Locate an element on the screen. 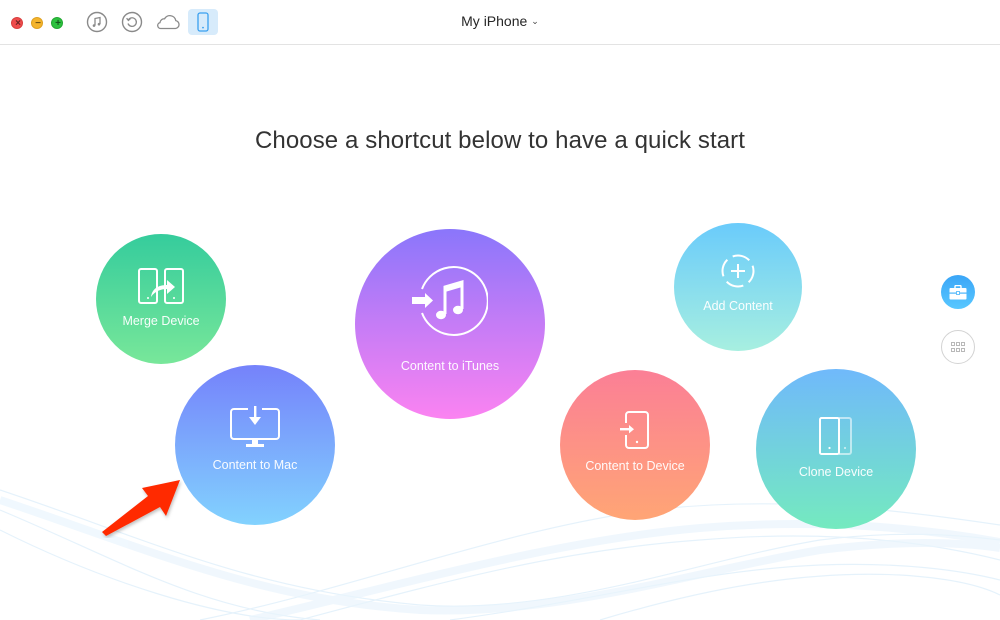  shortcut-content-to-mac: Content to Mac is located at coordinates (255, 445).